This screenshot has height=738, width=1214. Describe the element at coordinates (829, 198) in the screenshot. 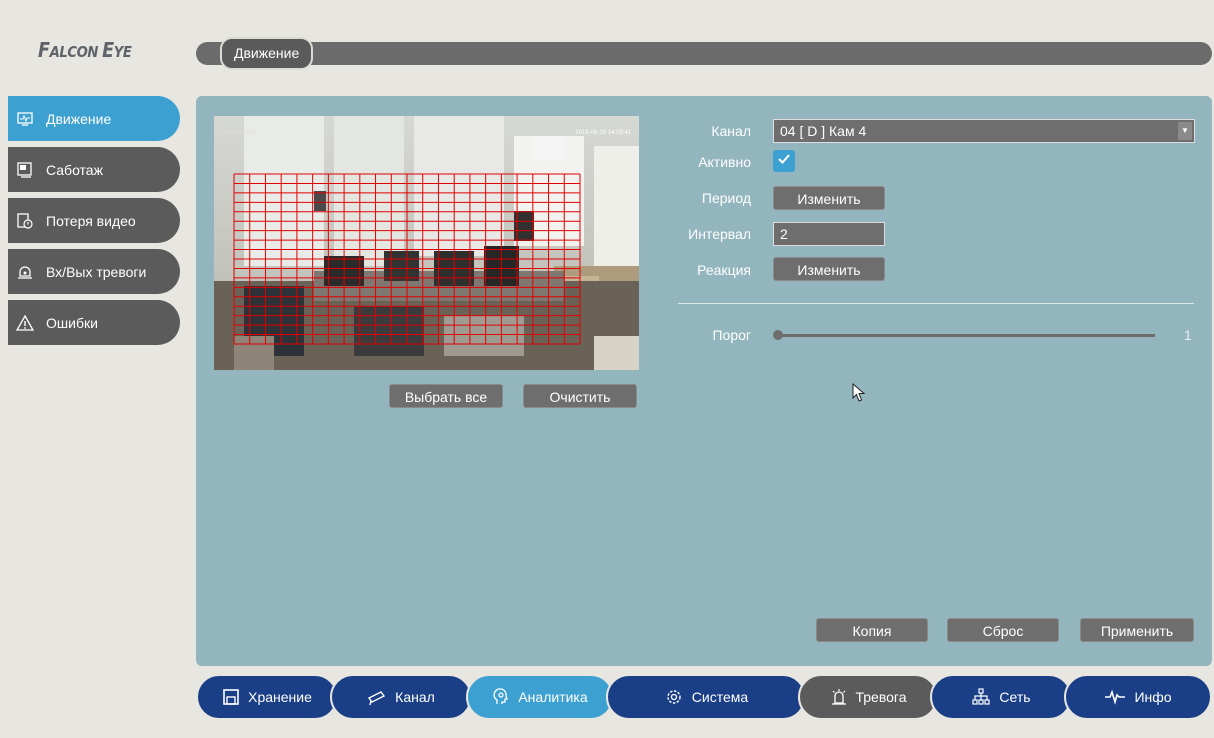

I see `period-edit-button: Изменить` at that location.